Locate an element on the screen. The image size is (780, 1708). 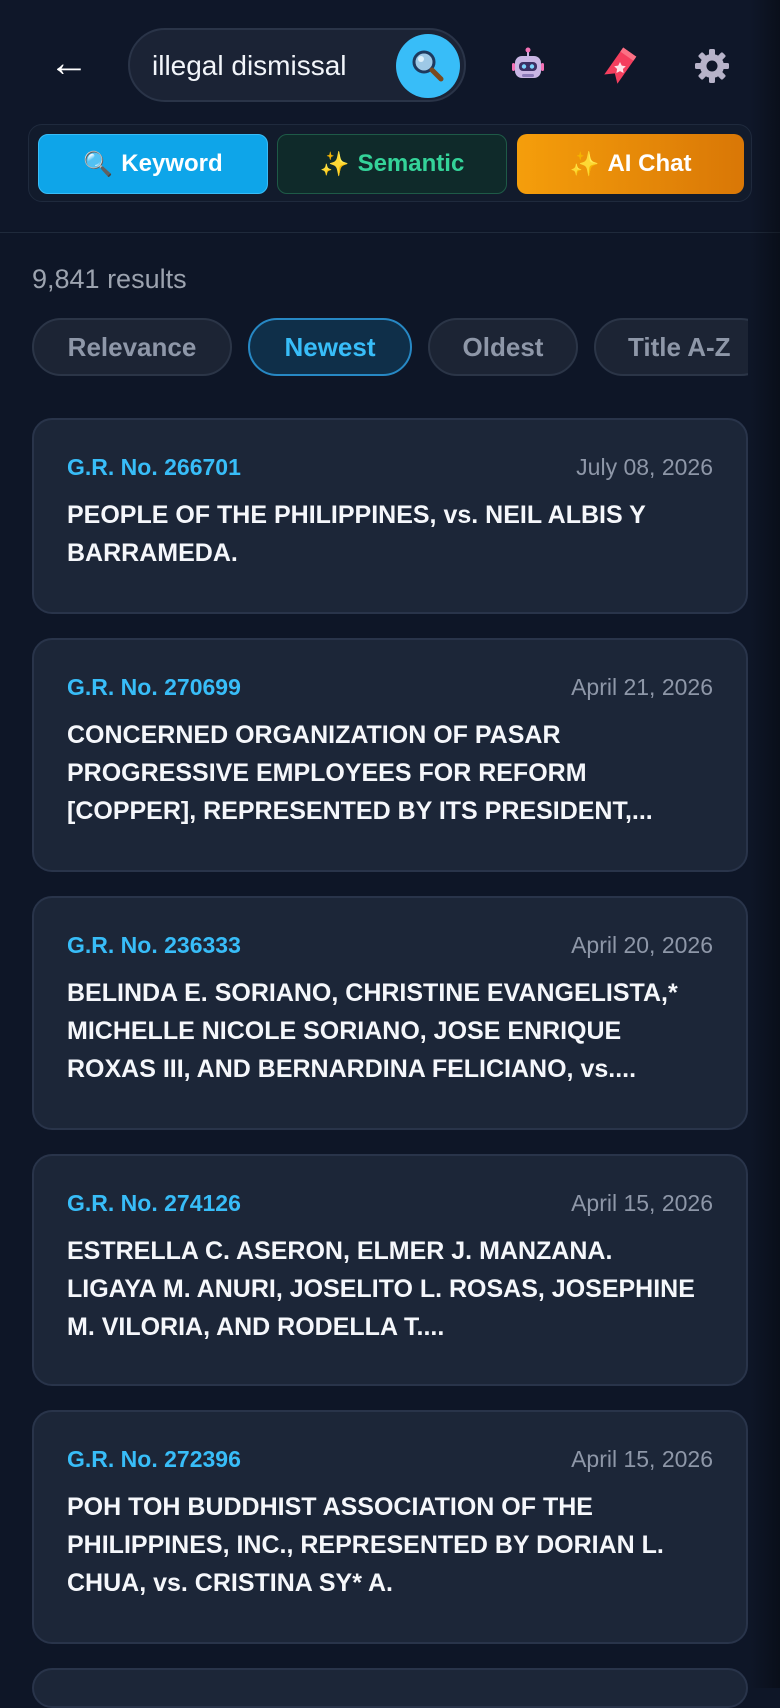
tab-ai-chat: ✨ AI Chat is located at coordinates (630, 164).